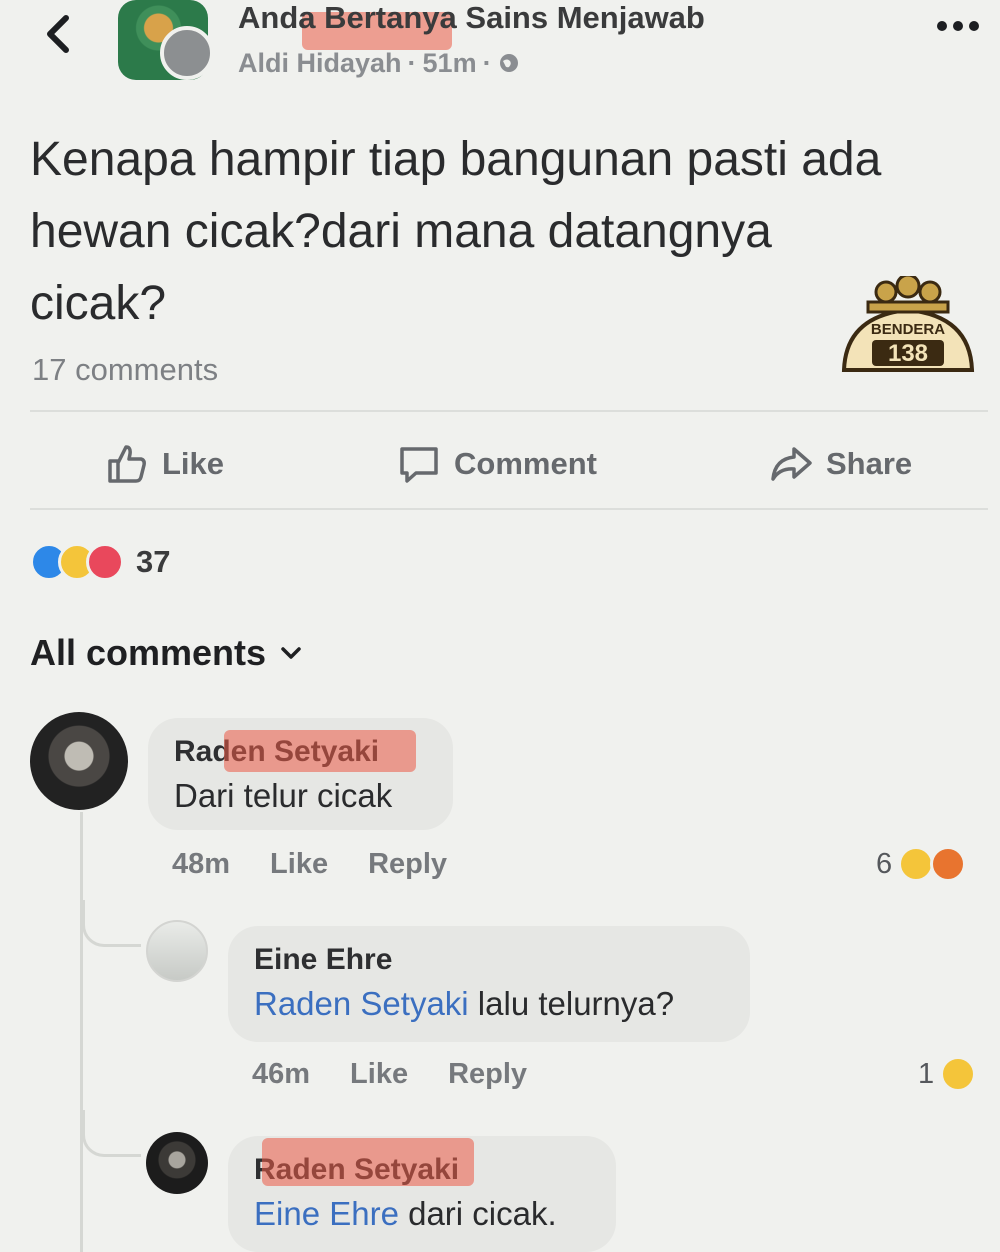 The height and width of the screenshot is (1252, 1000). I want to click on mention-link: Eine Ehre, so click(326, 1213).